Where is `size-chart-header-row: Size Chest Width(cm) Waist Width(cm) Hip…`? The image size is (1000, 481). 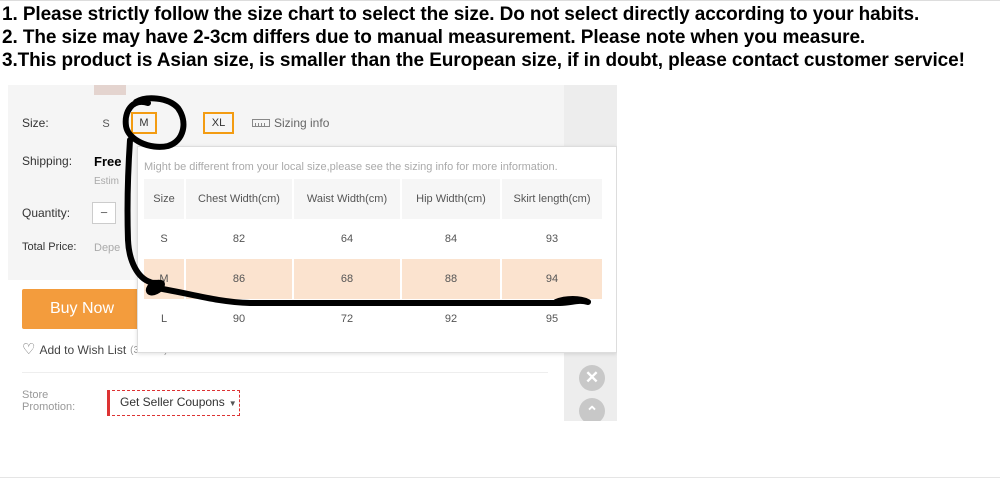 size-chart-header-row: Size Chest Width(cm) Waist Width(cm) Hip… is located at coordinates (374, 199).